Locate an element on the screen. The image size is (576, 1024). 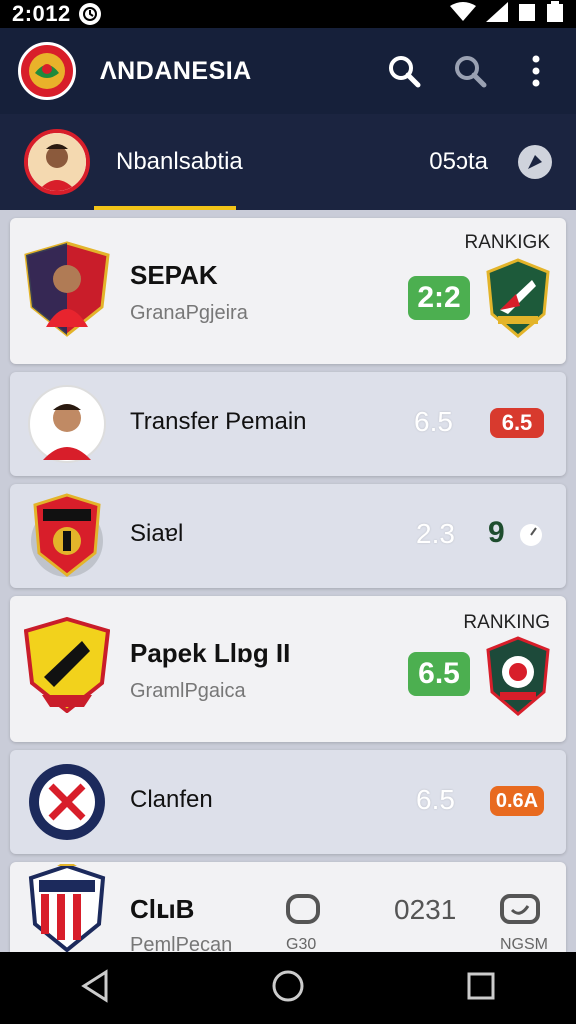
more-options-icon is located at coordinates (536, 71).